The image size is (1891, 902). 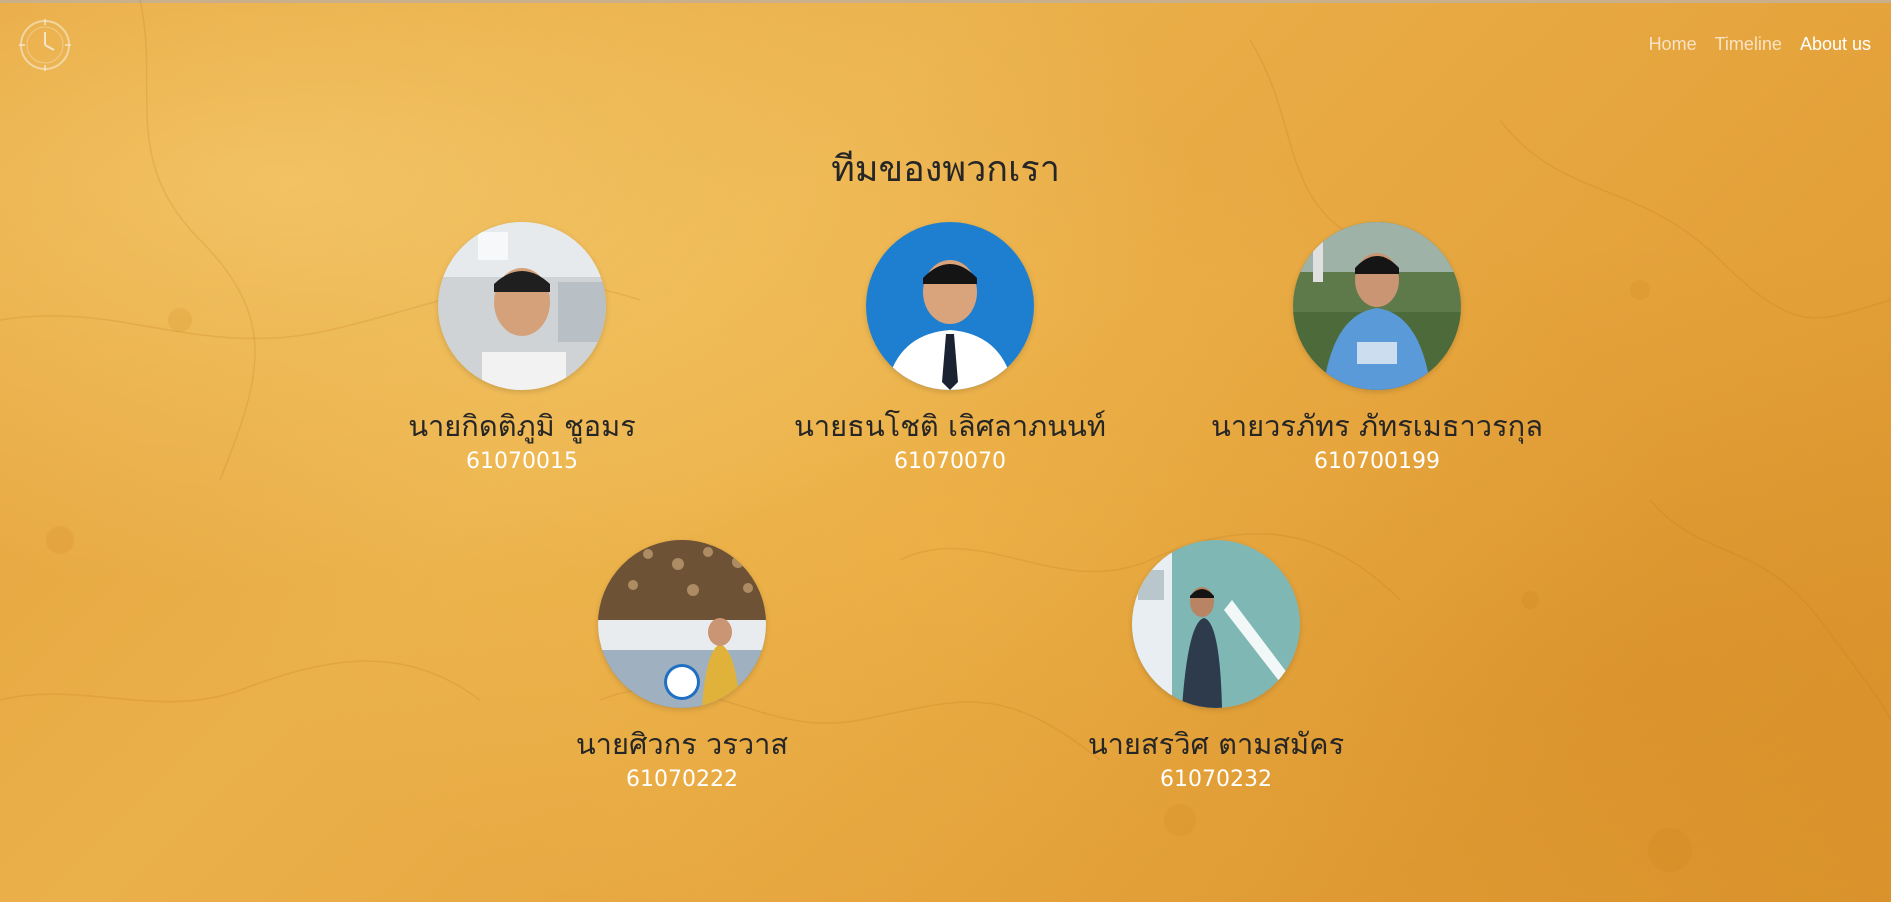 What do you see at coordinates (1748, 44) in the screenshot?
I see `nav-timeline-link: Timeline` at bounding box center [1748, 44].